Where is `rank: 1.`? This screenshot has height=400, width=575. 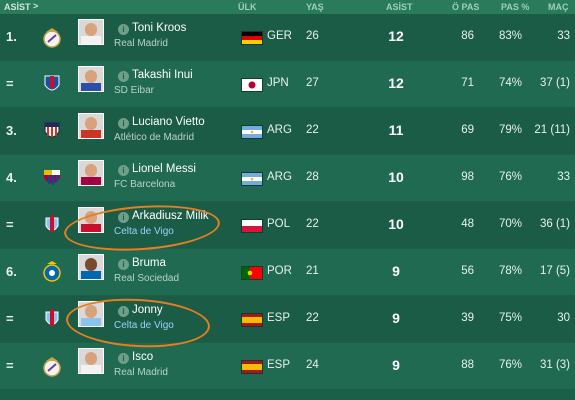 rank: 1. is located at coordinates (11, 36).